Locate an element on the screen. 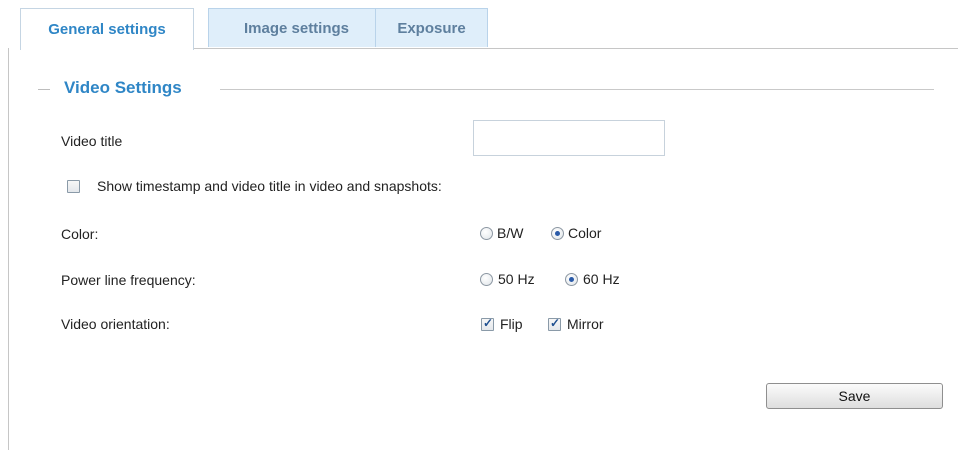 This screenshot has width=958, height=450. power-line-label: Power line frequency: is located at coordinates (128, 280).